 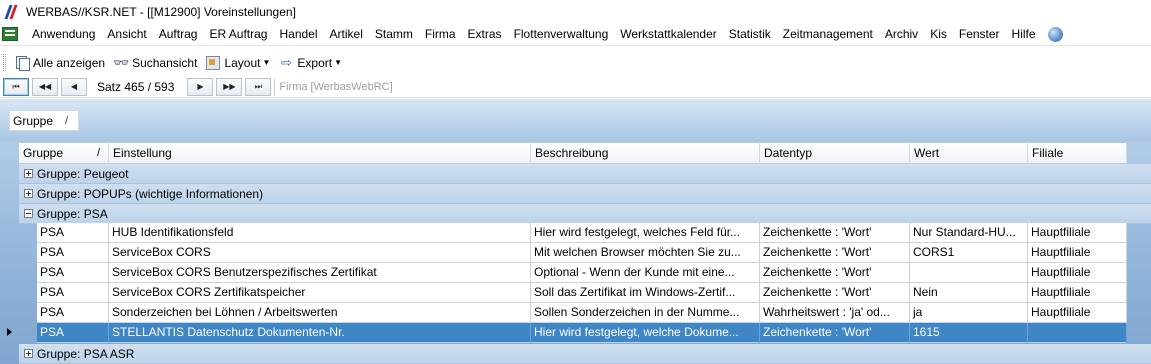 I want to click on group-label: Gruppe: PSA, so click(x=72, y=213).